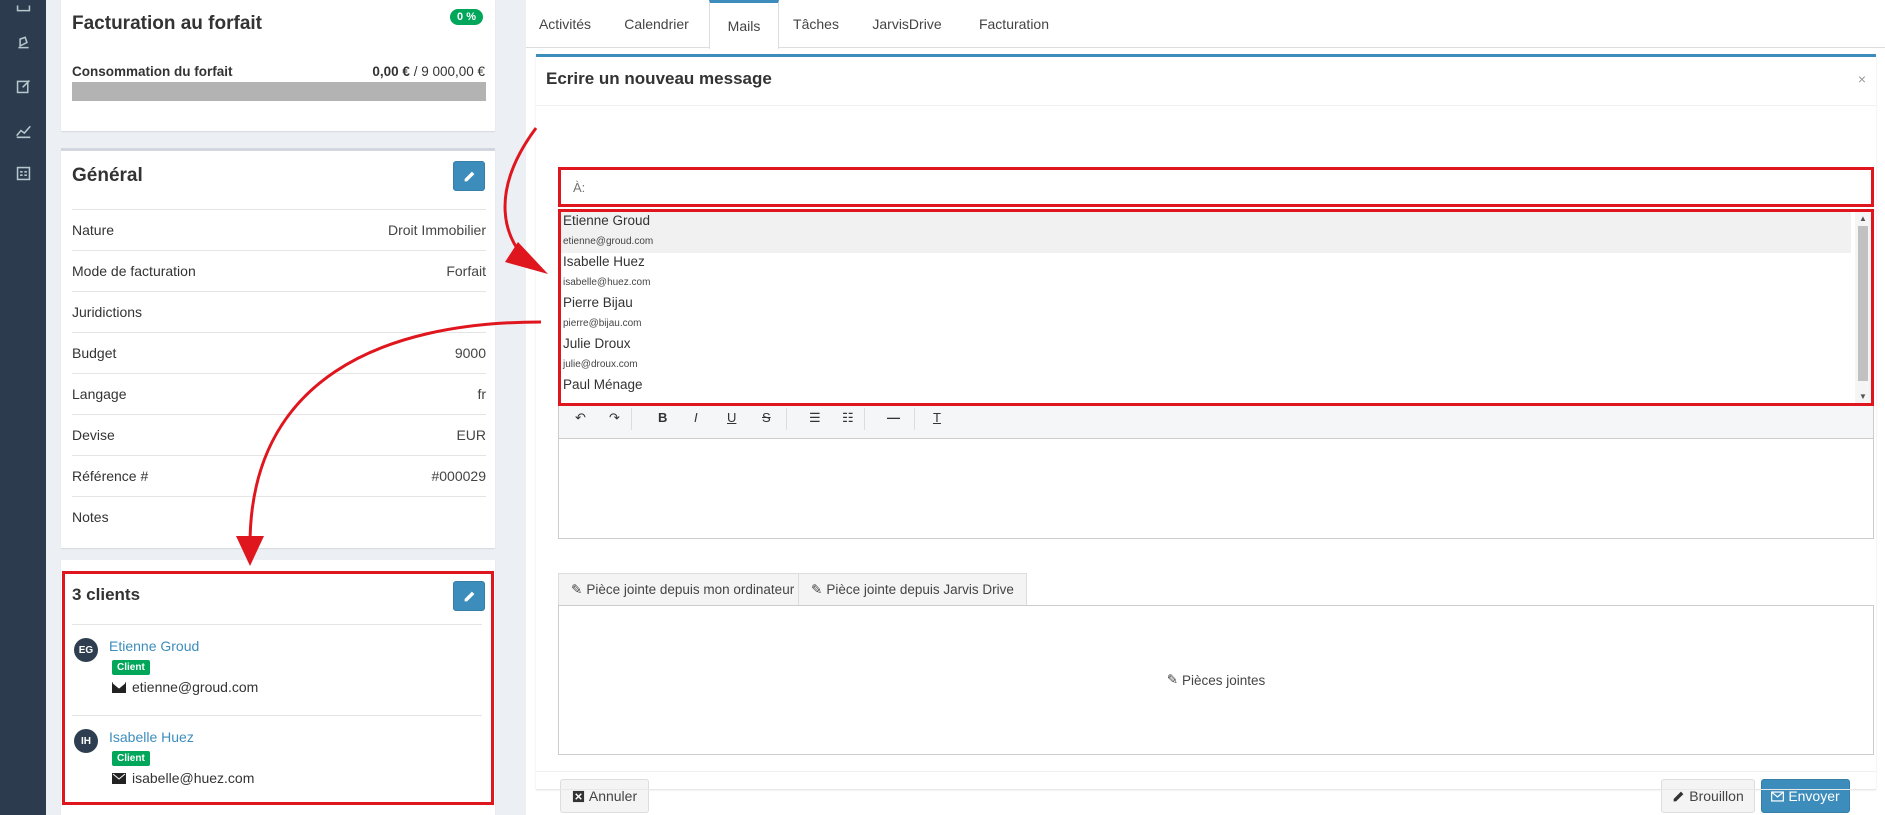  What do you see at coordinates (193, 778) in the screenshot?
I see `client-email-text: isabelle@huez.com` at bounding box center [193, 778].